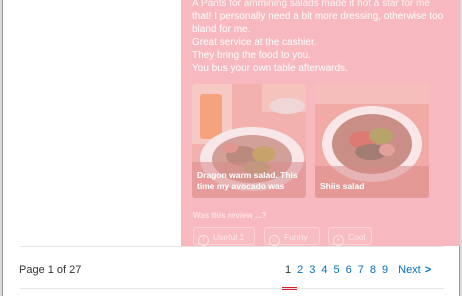 The height and width of the screenshot is (296, 462). What do you see at coordinates (409, 270) in the screenshot?
I see `next-page-link: Next` at bounding box center [409, 270].